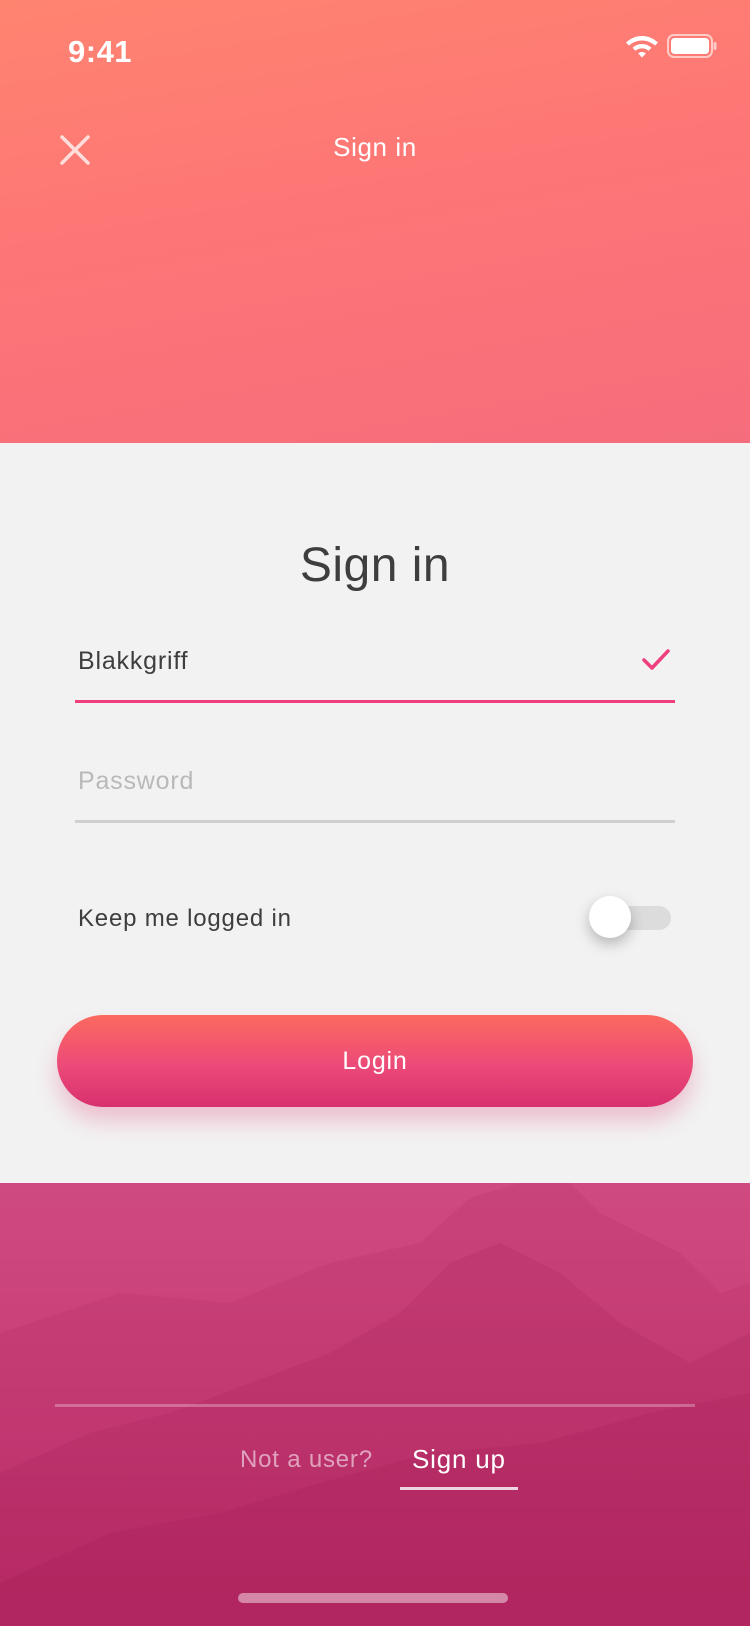 The image size is (750, 1626). I want to click on form-title: Sign in, so click(375, 565).